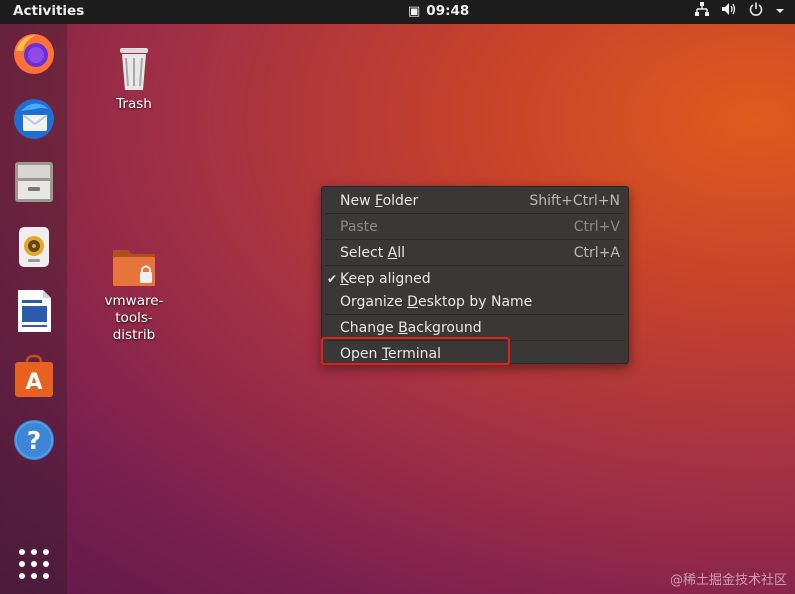 Image resolution: width=795 pixels, height=594 pixels. I want to click on menu-item-paste: Paste Ctrl+V, so click(475, 227).